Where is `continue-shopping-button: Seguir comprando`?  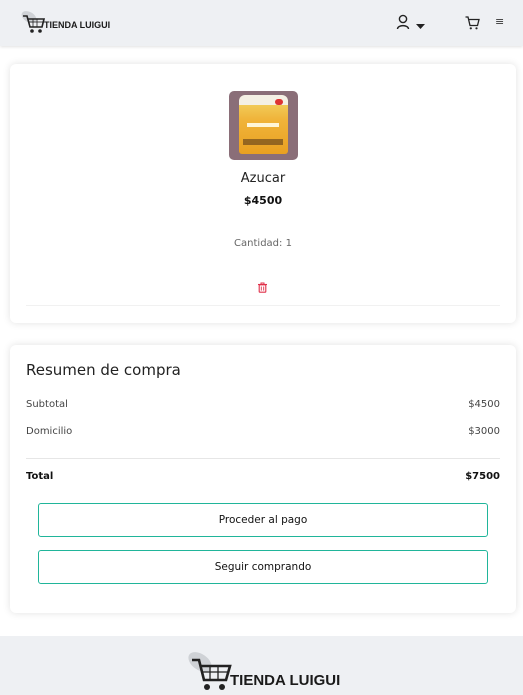 continue-shopping-button: Seguir comprando is located at coordinates (263, 567).